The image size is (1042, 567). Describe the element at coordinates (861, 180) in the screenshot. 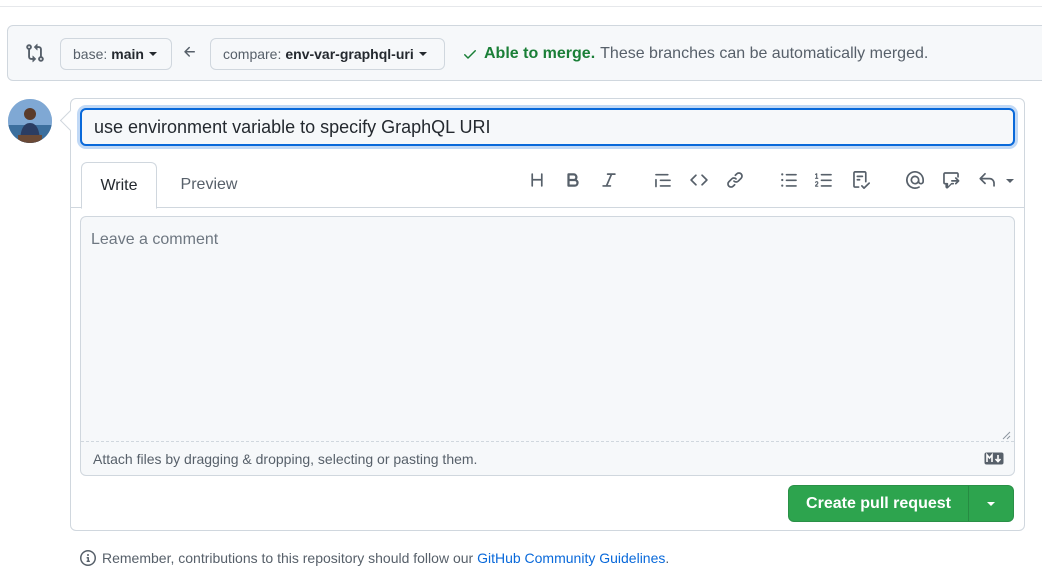

I see `task-list-icon` at that location.